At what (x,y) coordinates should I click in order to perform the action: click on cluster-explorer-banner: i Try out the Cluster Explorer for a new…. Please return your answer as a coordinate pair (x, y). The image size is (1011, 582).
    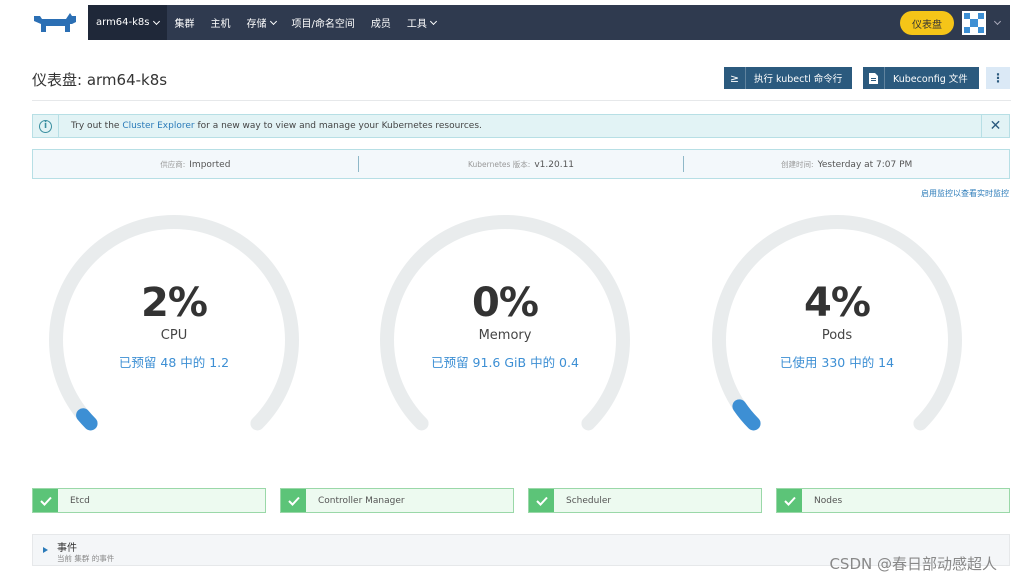
    Looking at the image, I should click on (521, 126).